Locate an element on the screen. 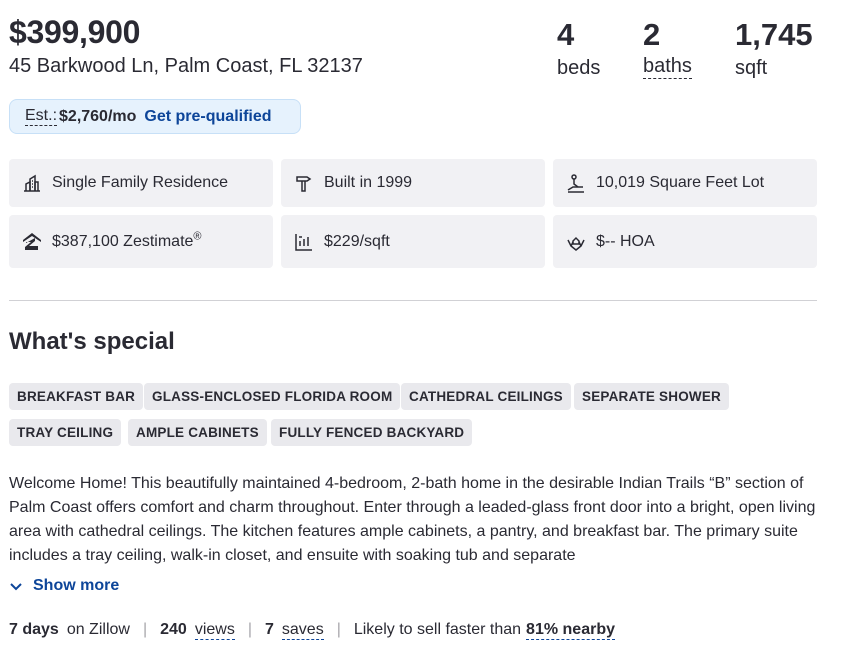 This screenshot has height=663, width=850. fact-zestimate-text: $387,100 Zestimate® is located at coordinates (127, 240).